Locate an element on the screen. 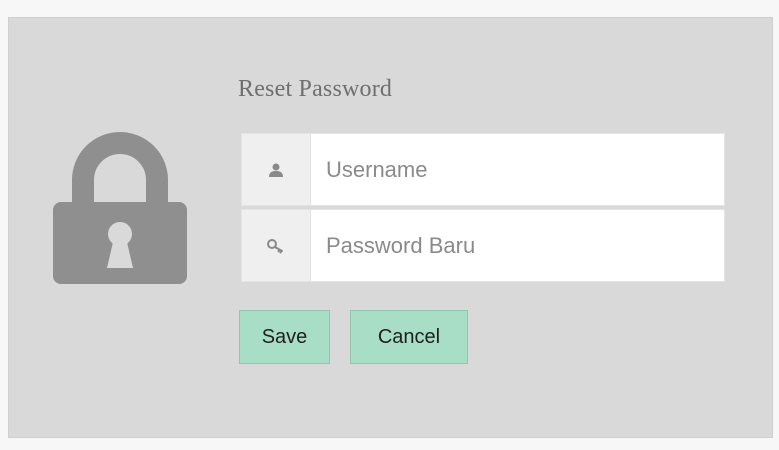 Image resolution: width=779 pixels, height=450 pixels. username-addon is located at coordinates (276, 169).